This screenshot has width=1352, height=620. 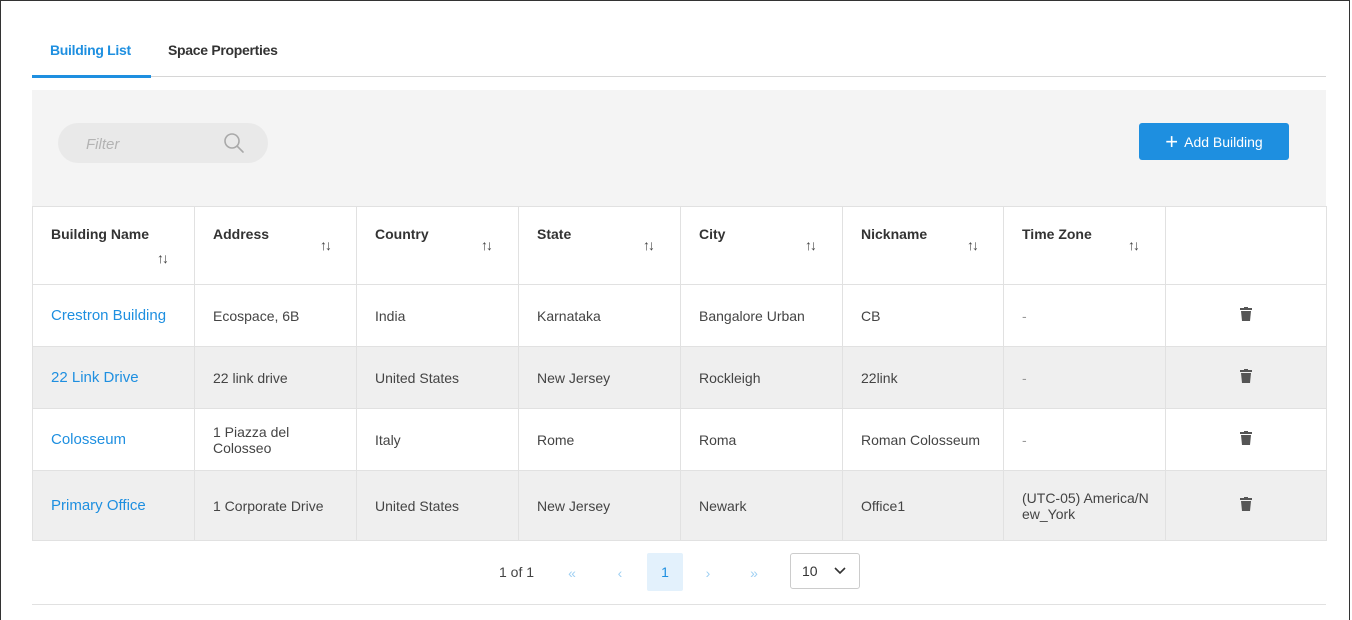 What do you see at coordinates (275, 439) in the screenshot?
I see `address-cell: 1 Piazza del Colosseo` at bounding box center [275, 439].